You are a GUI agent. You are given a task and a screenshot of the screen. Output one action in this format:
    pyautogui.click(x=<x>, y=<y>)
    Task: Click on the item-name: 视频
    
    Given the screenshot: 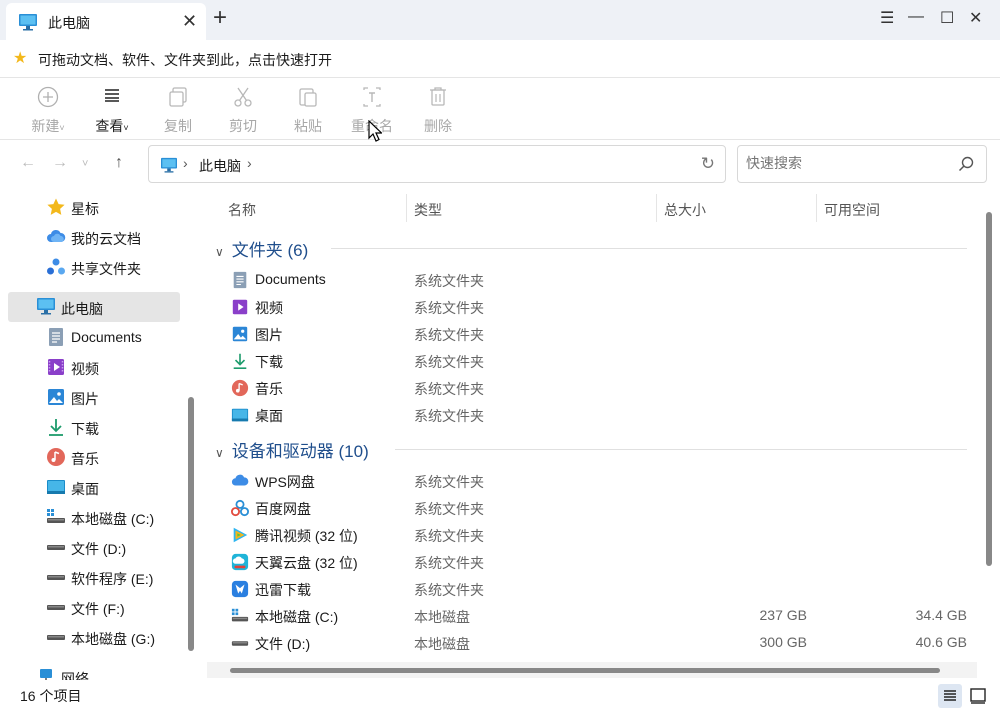 What is the action you would take?
    pyautogui.click(x=269, y=308)
    